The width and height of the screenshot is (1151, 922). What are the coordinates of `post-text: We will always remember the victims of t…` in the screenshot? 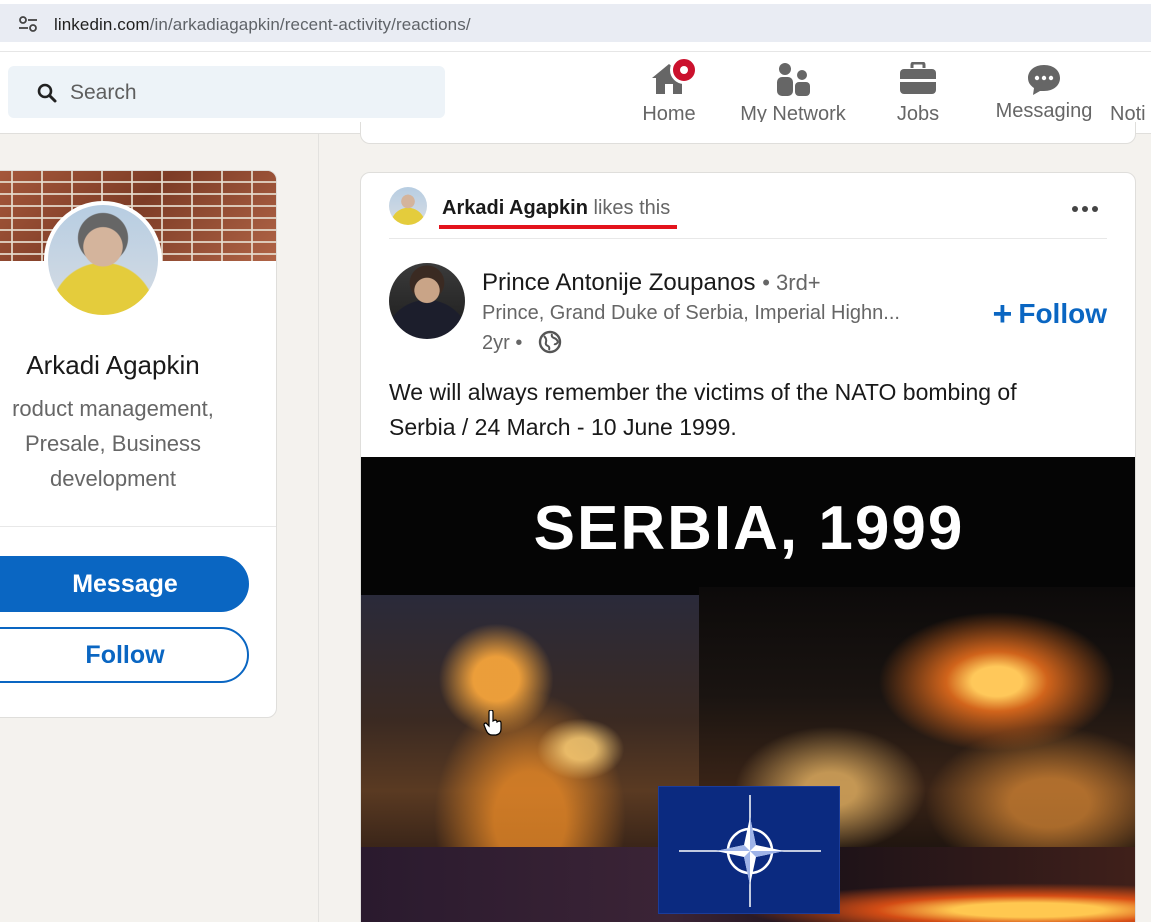 It's located at (703, 409).